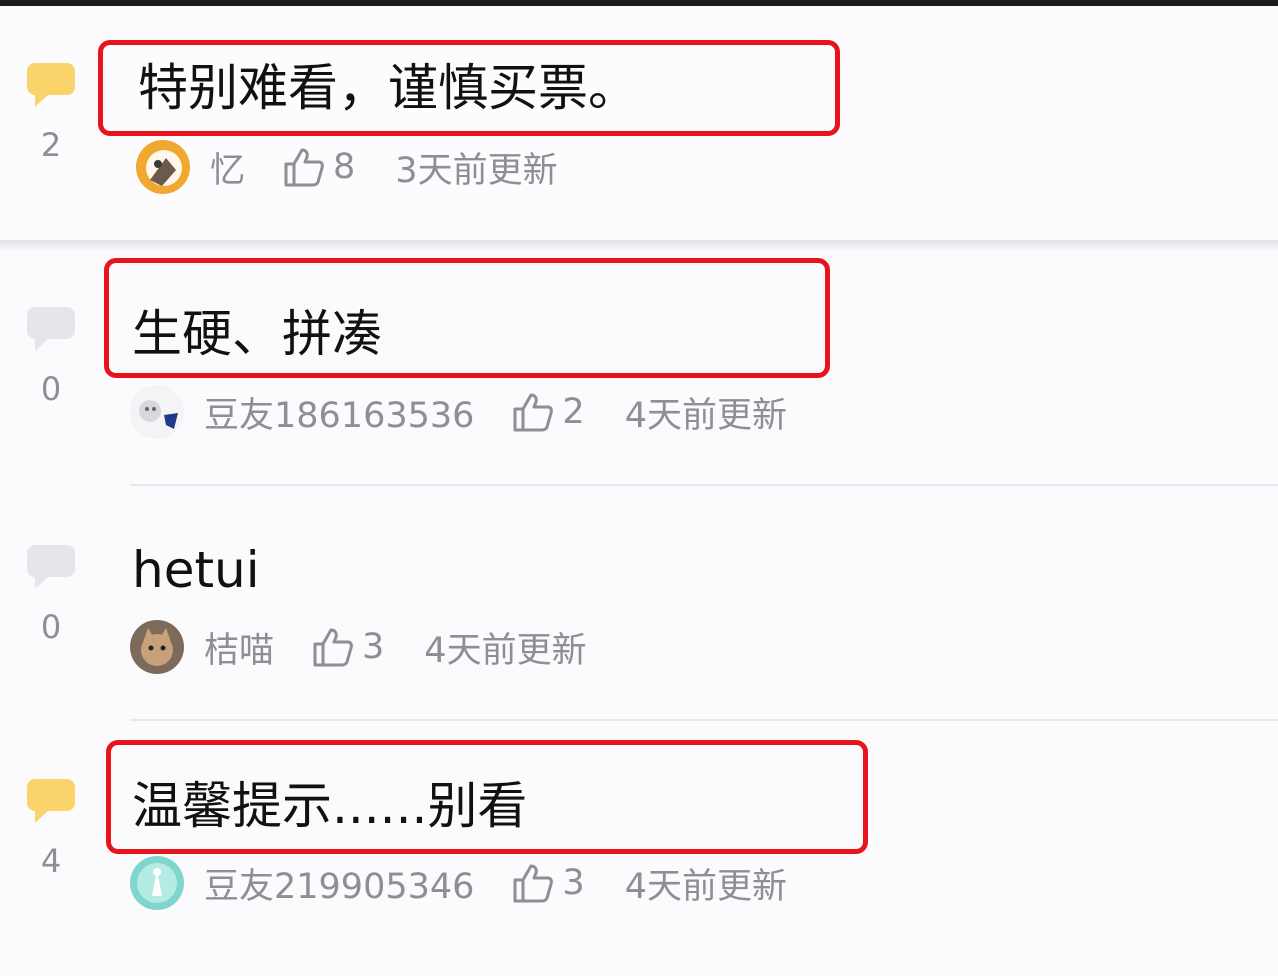  I want to click on like-button: 8, so click(319, 167).